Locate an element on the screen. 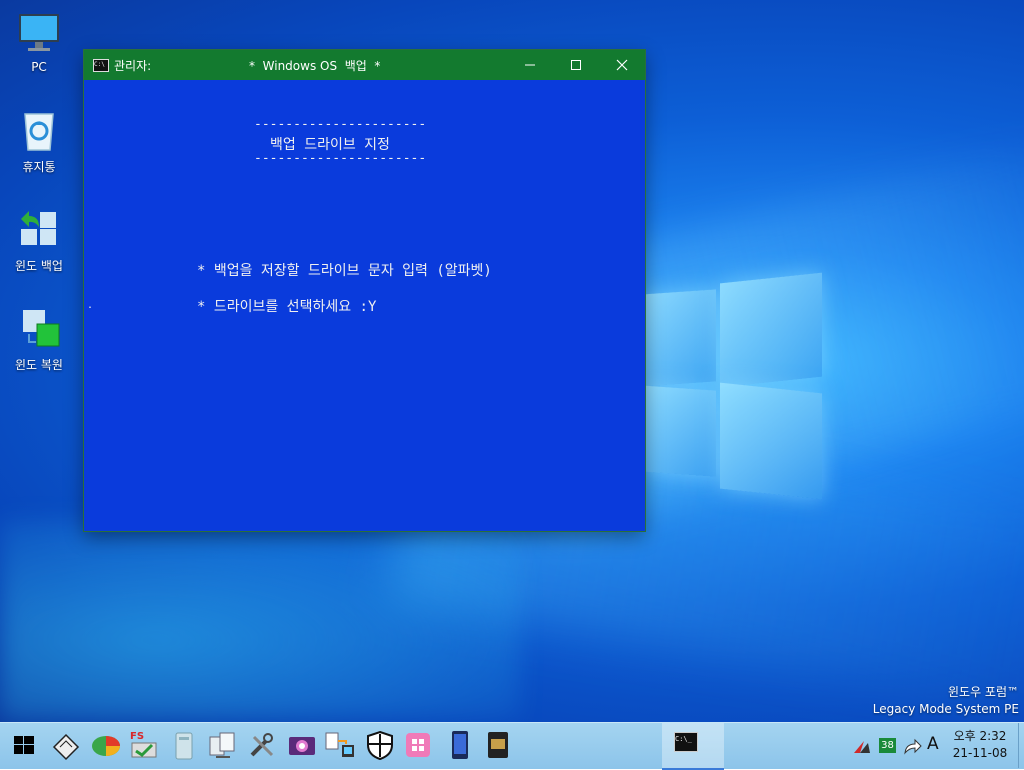  desktop-icon-backup: 윈도 백업 is located at coordinates (39, 239).